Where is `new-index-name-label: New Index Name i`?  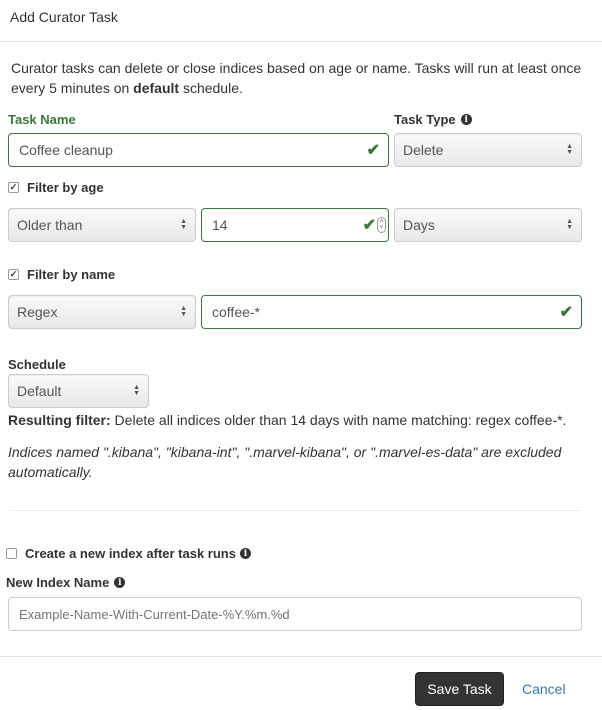 new-index-name-label: New Index Name i is located at coordinates (301, 582).